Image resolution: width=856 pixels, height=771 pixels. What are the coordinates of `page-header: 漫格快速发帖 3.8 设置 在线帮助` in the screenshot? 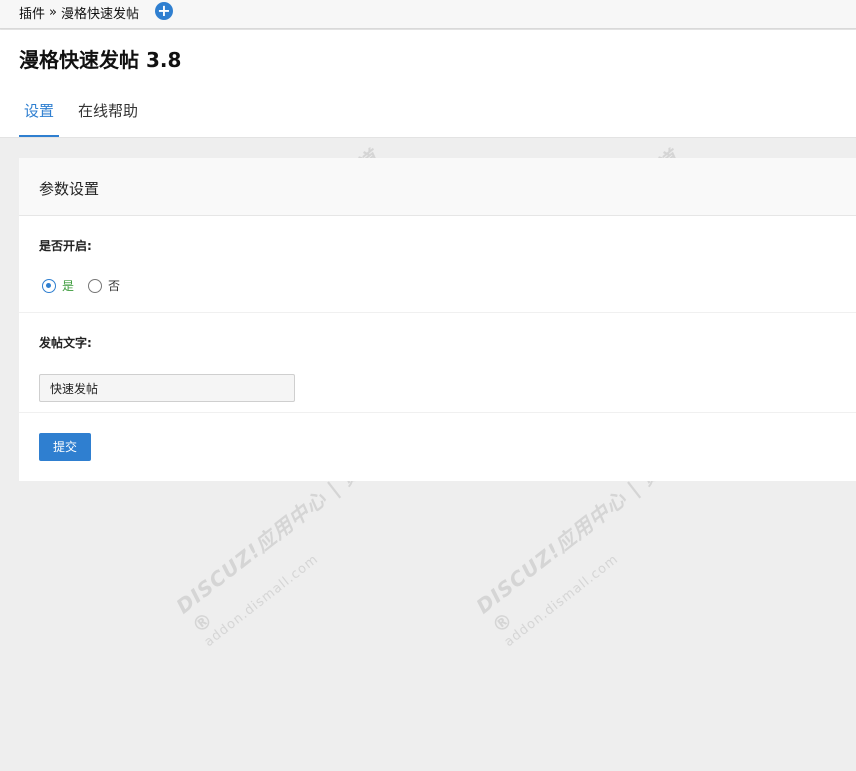 It's located at (428, 84).